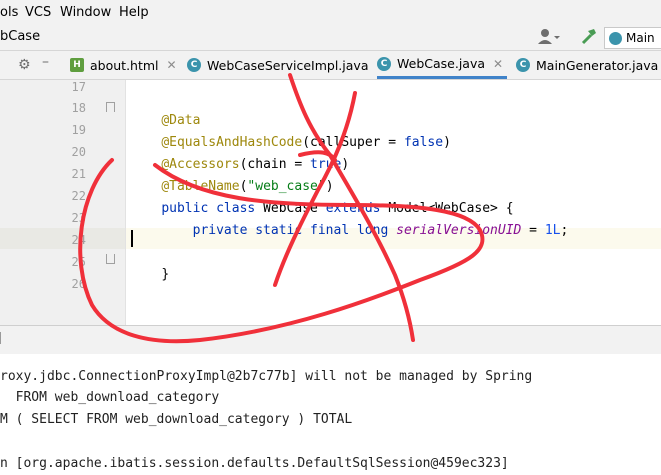 The image size is (661, 475). I want to click on tab-label: MainGenerator.java, so click(597, 65).